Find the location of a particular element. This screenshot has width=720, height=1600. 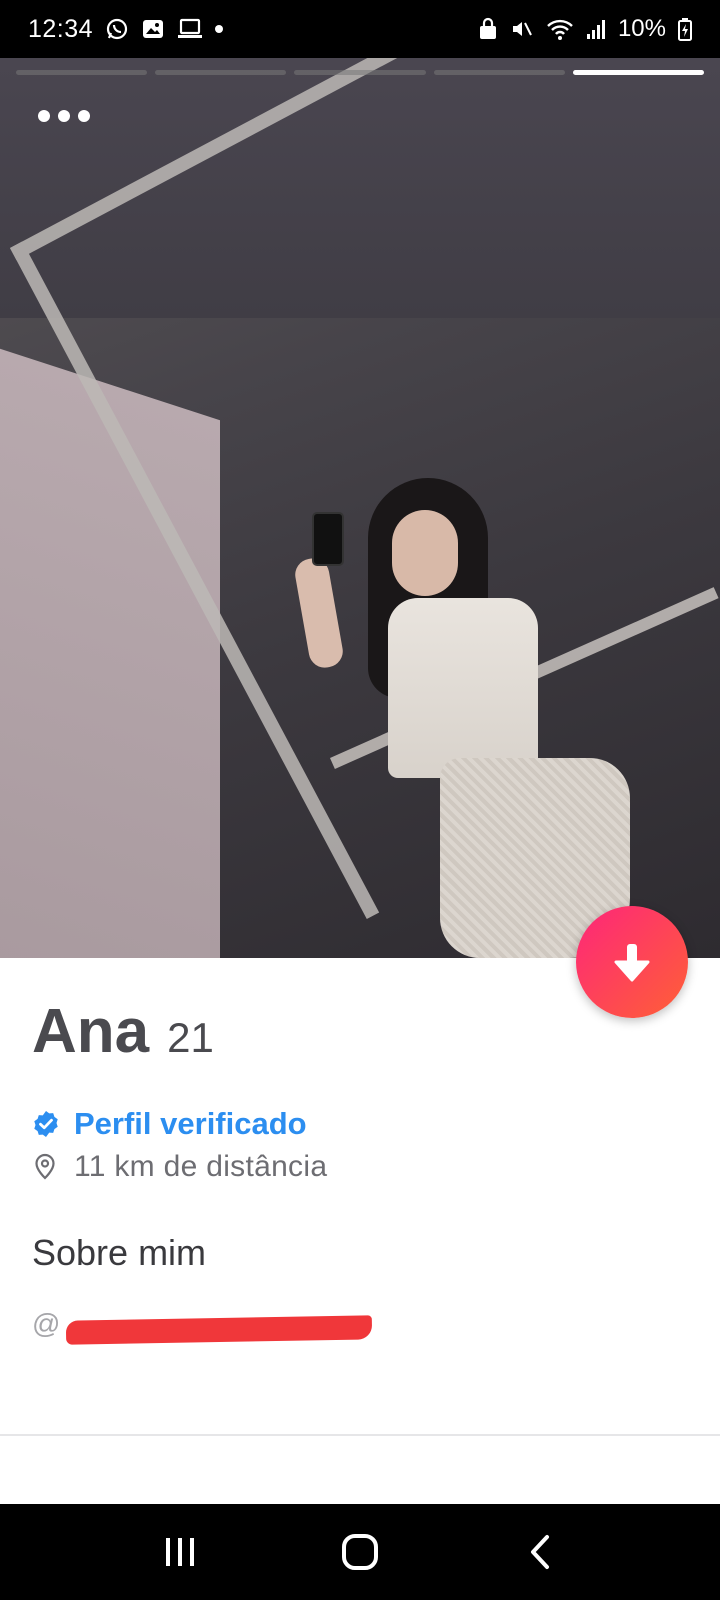

verified-badge-icon is located at coordinates (46, 1124).